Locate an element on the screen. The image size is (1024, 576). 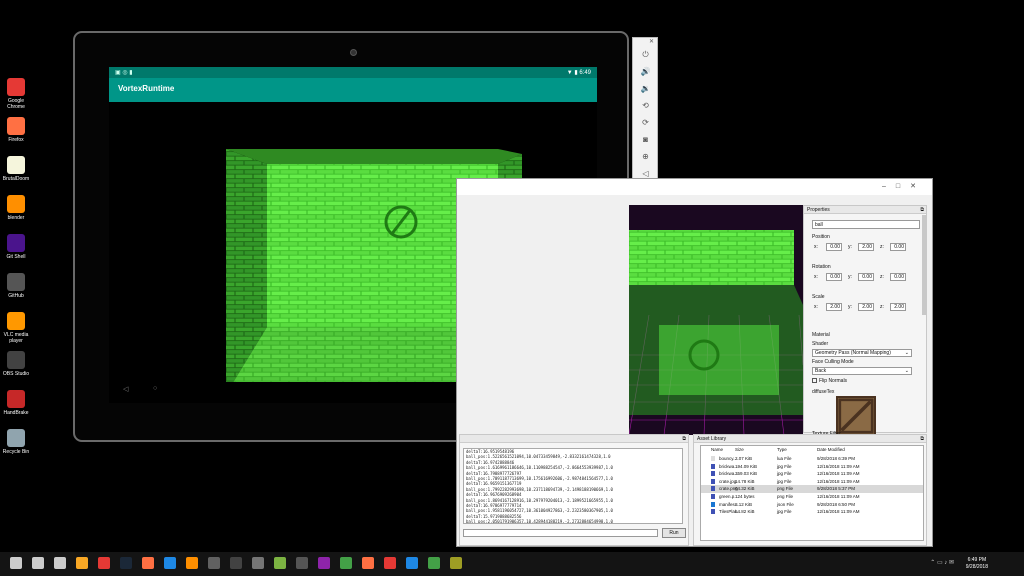
close-icon: ✕ is located at coordinates (645, 42).